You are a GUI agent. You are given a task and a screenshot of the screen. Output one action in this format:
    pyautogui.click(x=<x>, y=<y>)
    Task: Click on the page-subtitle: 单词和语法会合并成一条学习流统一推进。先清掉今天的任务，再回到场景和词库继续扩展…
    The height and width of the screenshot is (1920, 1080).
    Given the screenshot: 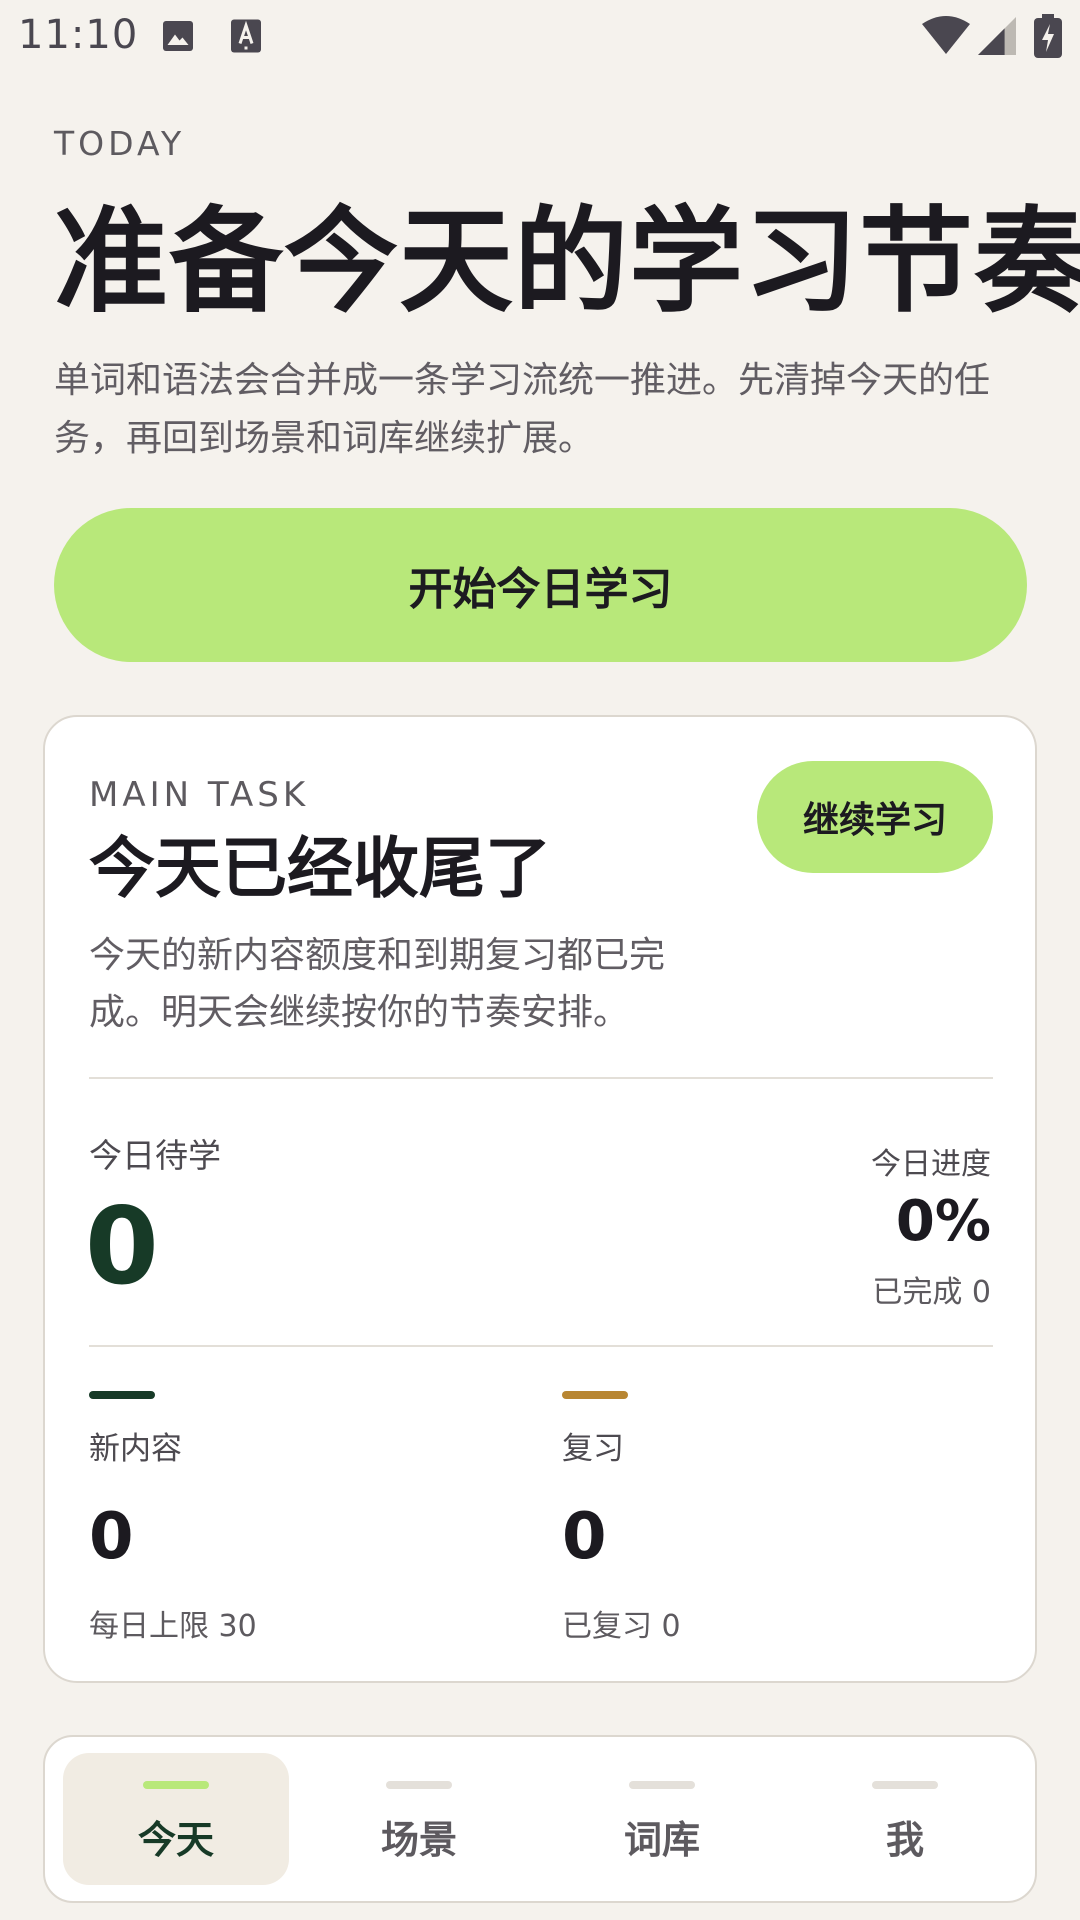 What is the action you would take?
    pyautogui.click(x=522, y=409)
    